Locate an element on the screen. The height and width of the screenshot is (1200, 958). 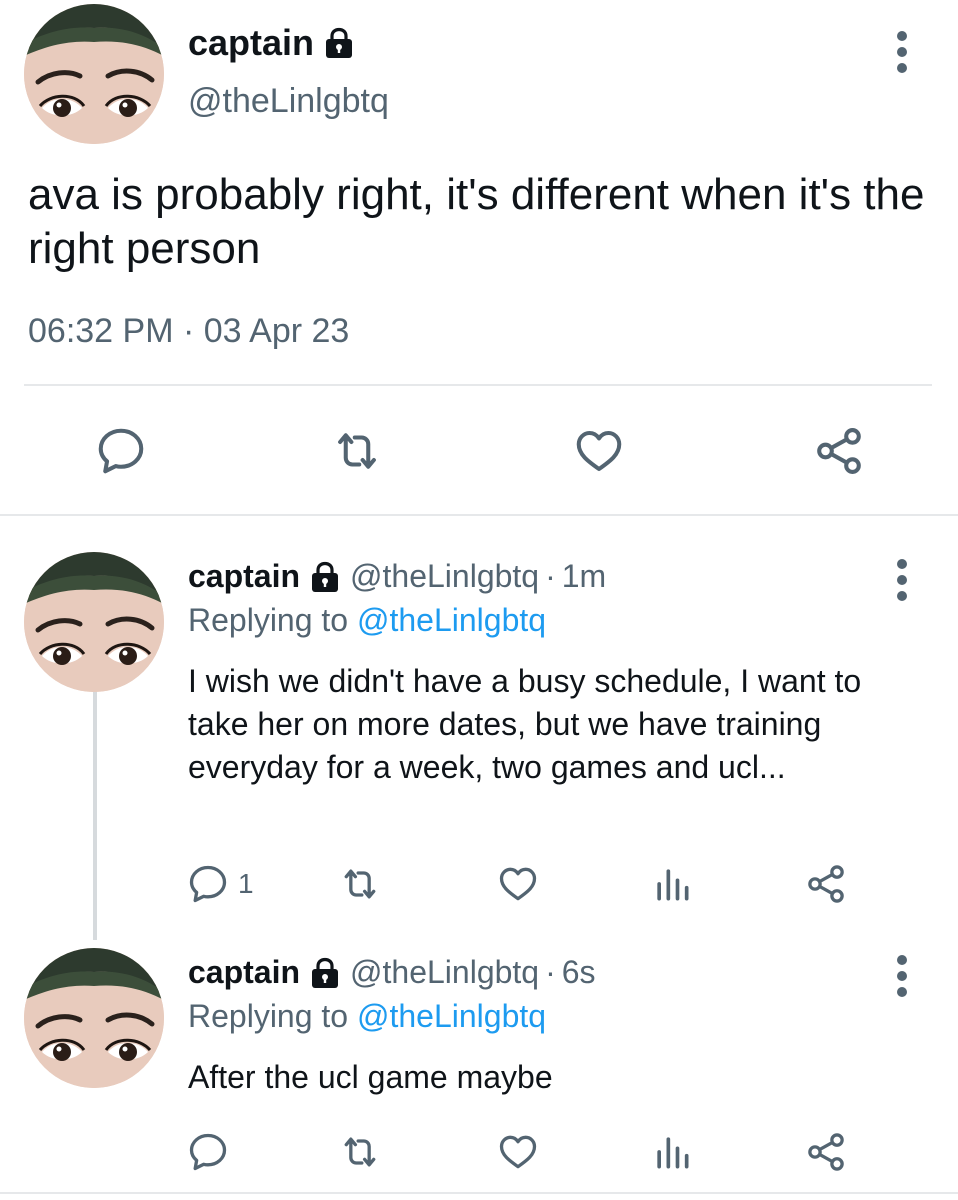
reply-2-share-button is located at coordinates (826, 1152).